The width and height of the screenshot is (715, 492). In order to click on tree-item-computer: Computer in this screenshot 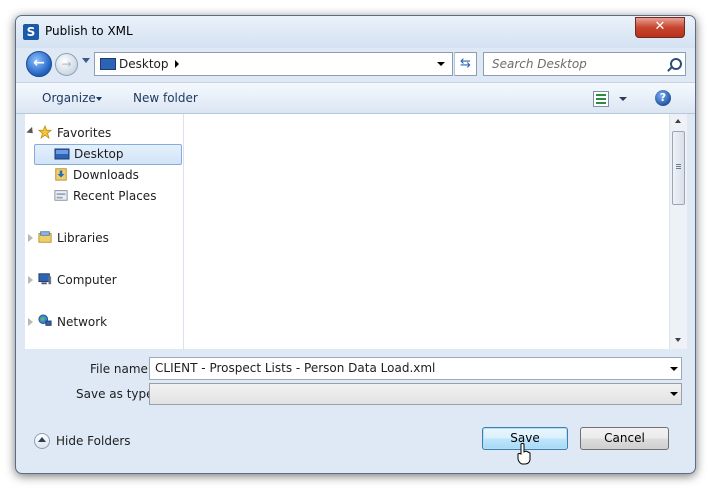, I will do `click(103, 280)`.